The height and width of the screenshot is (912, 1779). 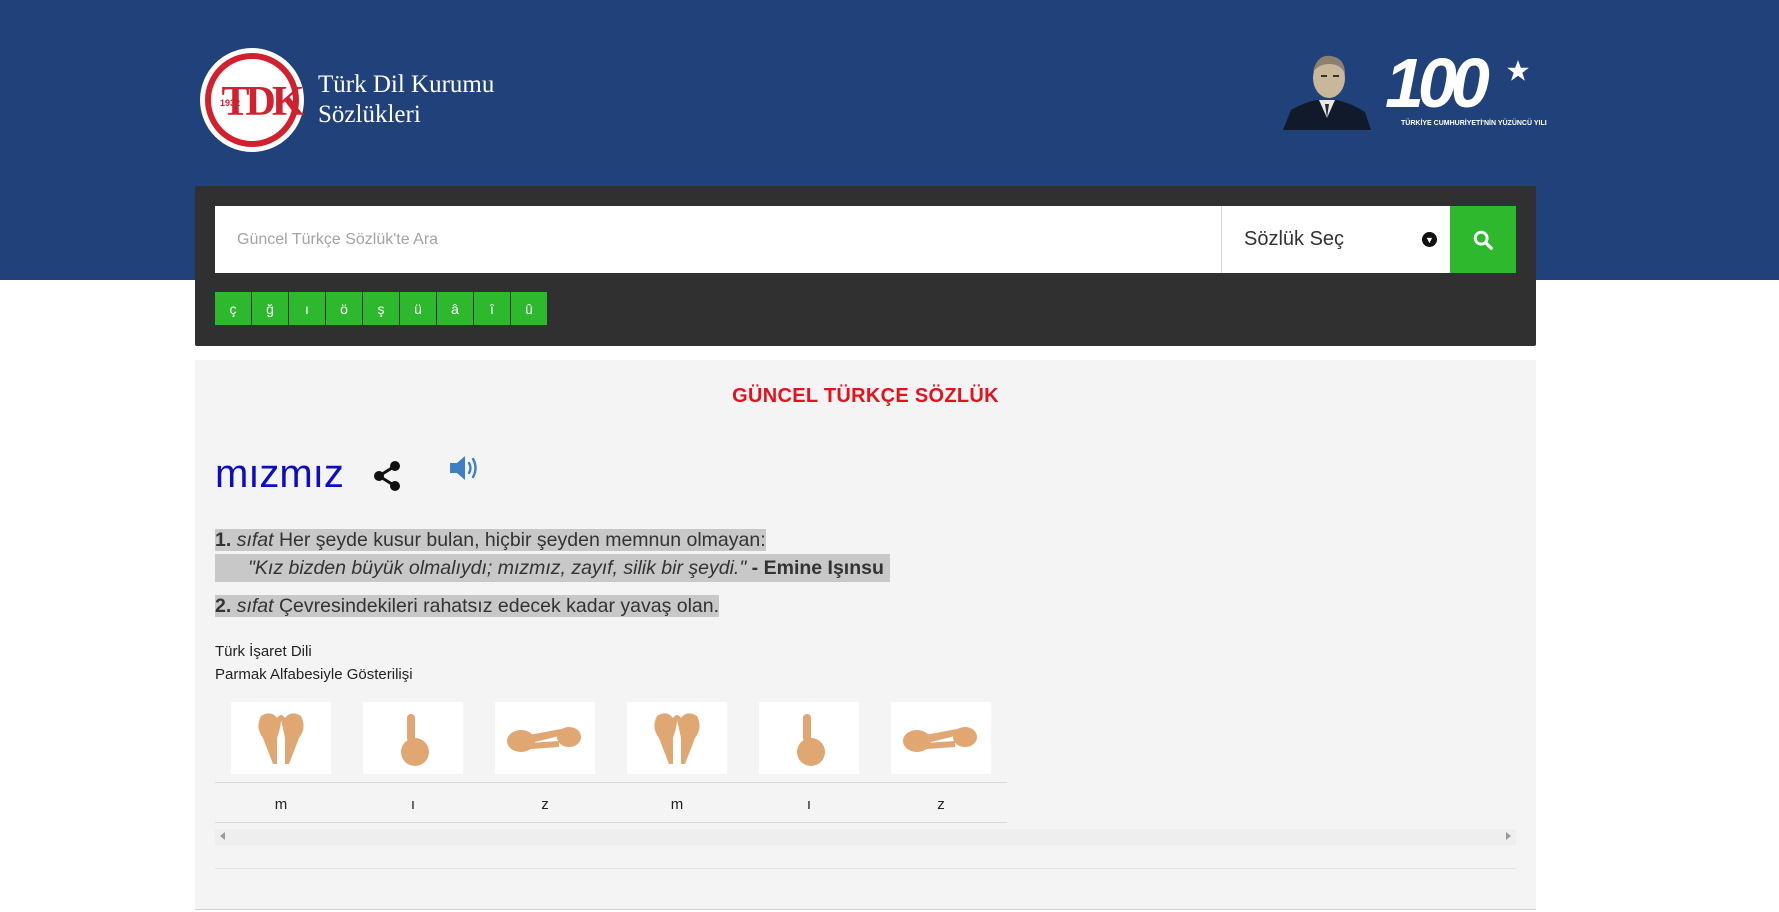 I want to click on char-button-o-umlaut: ö, so click(x=344, y=308).